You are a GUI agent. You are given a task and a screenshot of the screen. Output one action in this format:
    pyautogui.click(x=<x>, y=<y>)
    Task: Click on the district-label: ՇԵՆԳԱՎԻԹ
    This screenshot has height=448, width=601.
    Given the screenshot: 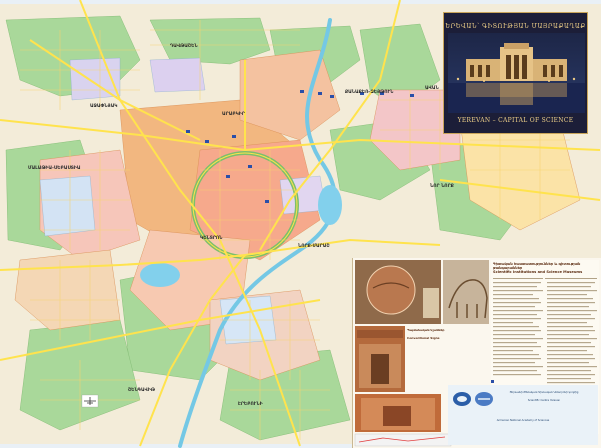 What is the action you would take?
    pyautogui.click(x=141, y=390)
    